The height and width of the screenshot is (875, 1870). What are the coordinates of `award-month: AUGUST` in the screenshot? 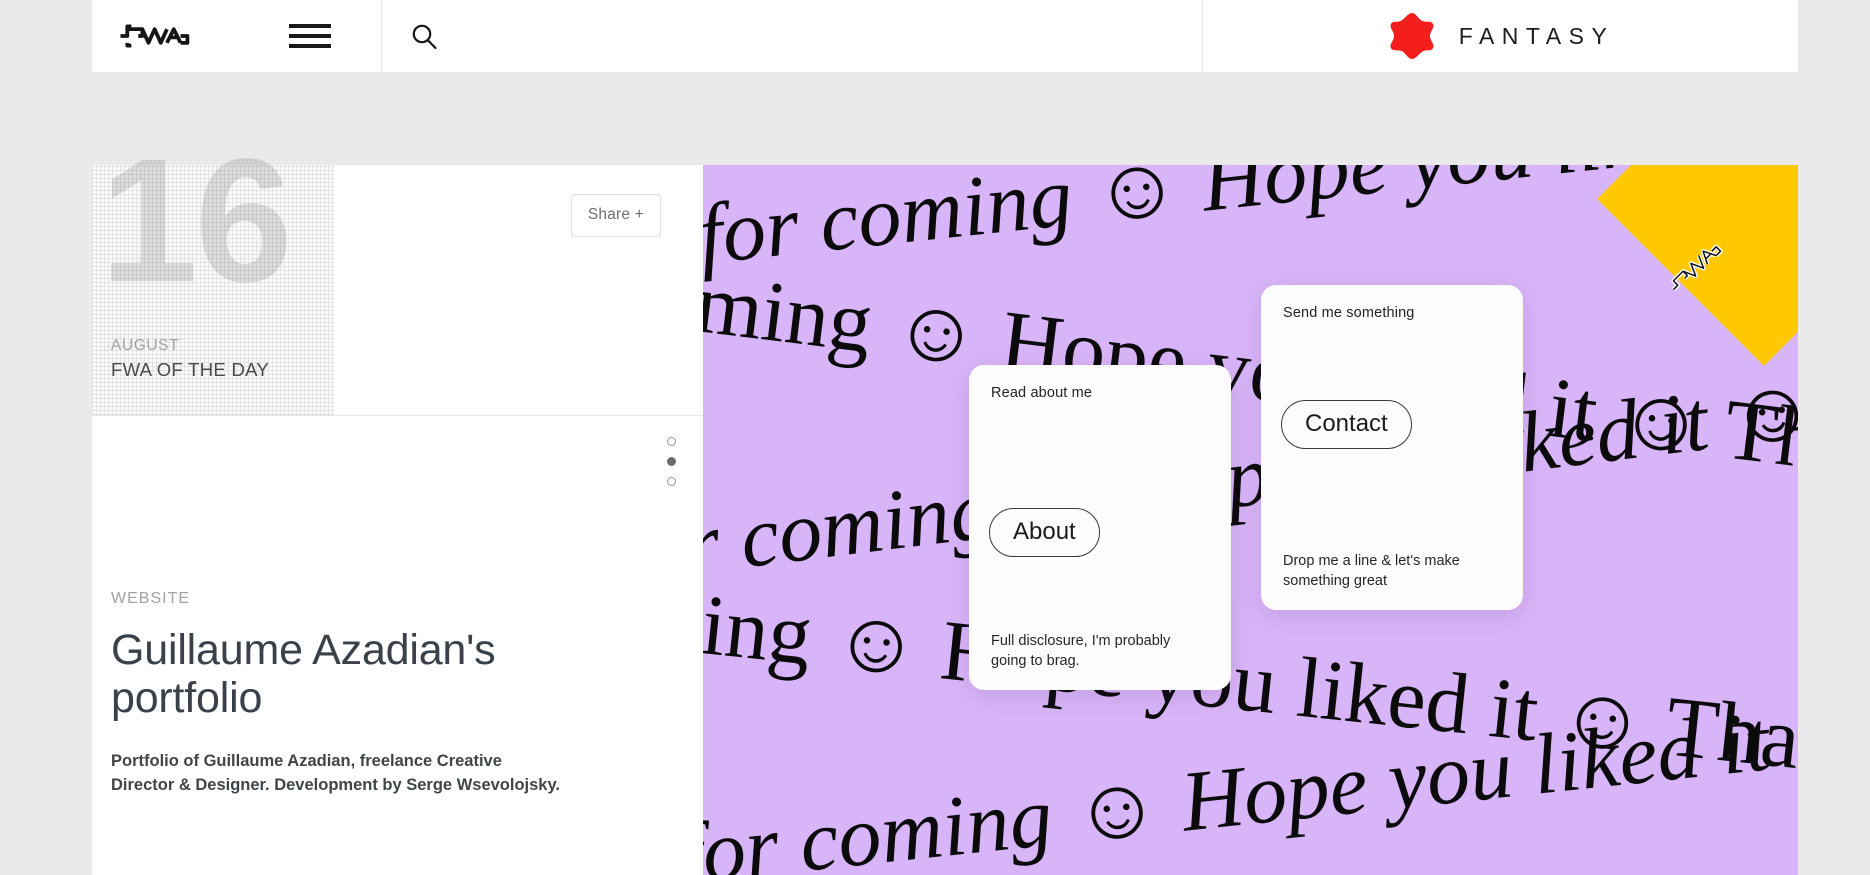 It's located at (145, 345).